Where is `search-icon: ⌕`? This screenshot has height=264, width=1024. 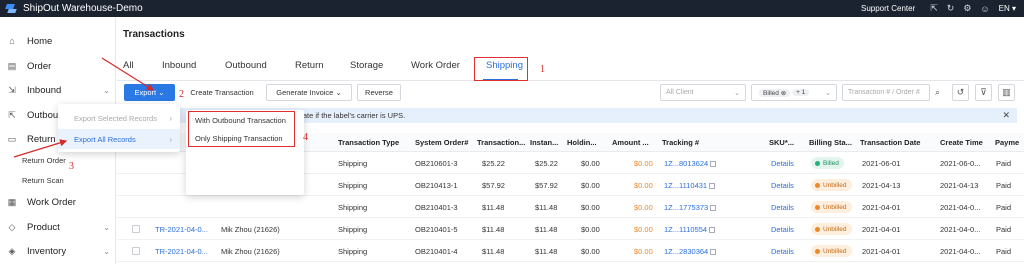 search-icon: ⌕ is located at coordinates (937, 92).